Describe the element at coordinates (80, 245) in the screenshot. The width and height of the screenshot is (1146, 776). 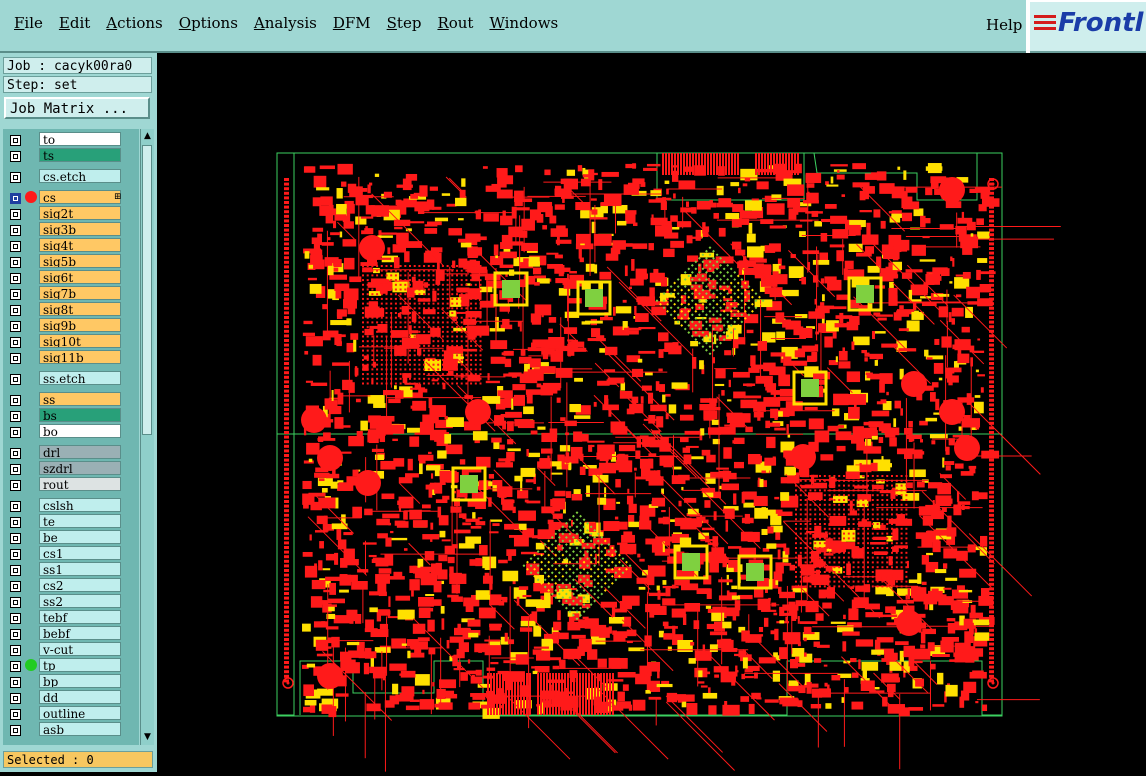
I see `layer-name: sig4t` at that location.